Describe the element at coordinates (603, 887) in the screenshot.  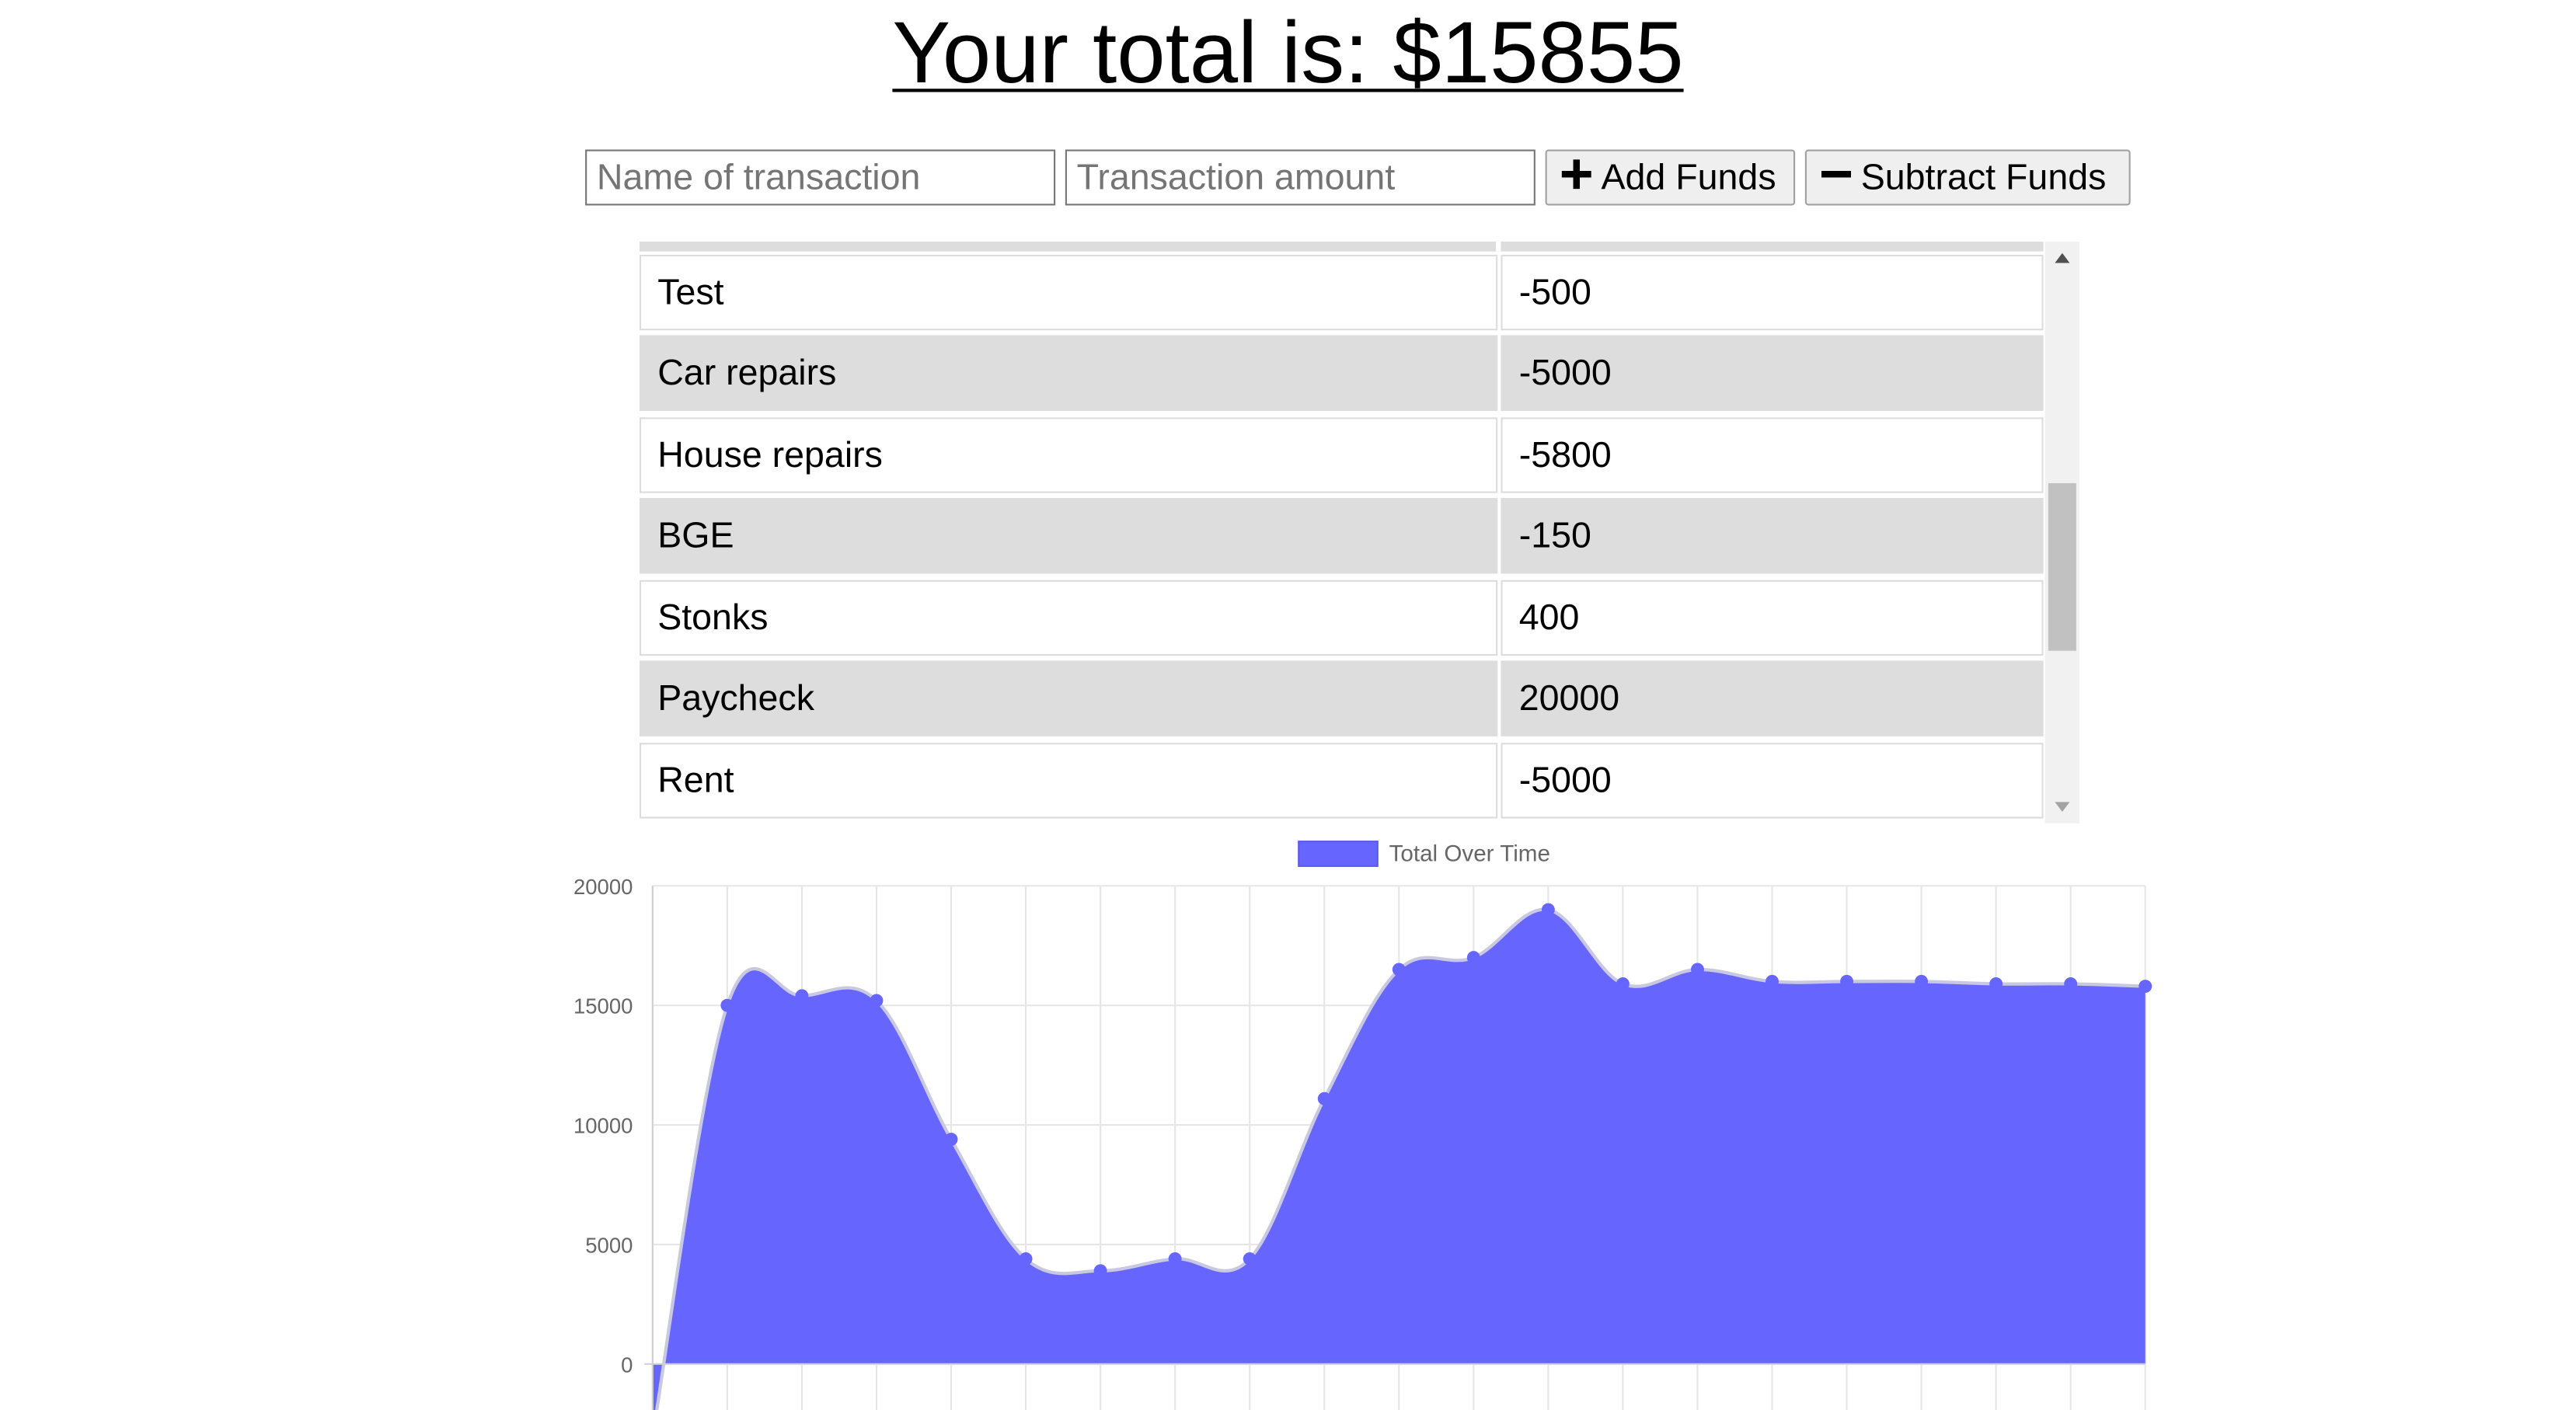
I see `y-tick-label: 20000` at that location.